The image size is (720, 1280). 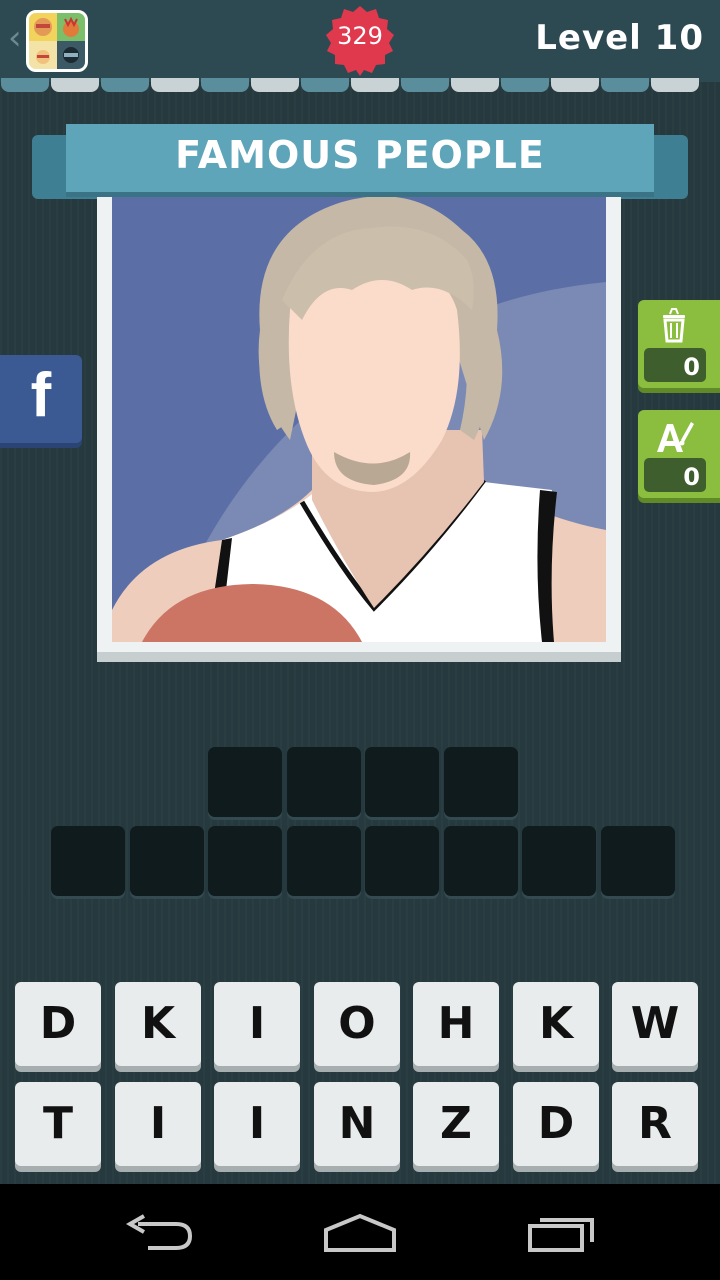 I want to click on recent-apps-icon, so click(x=562, y=1232).